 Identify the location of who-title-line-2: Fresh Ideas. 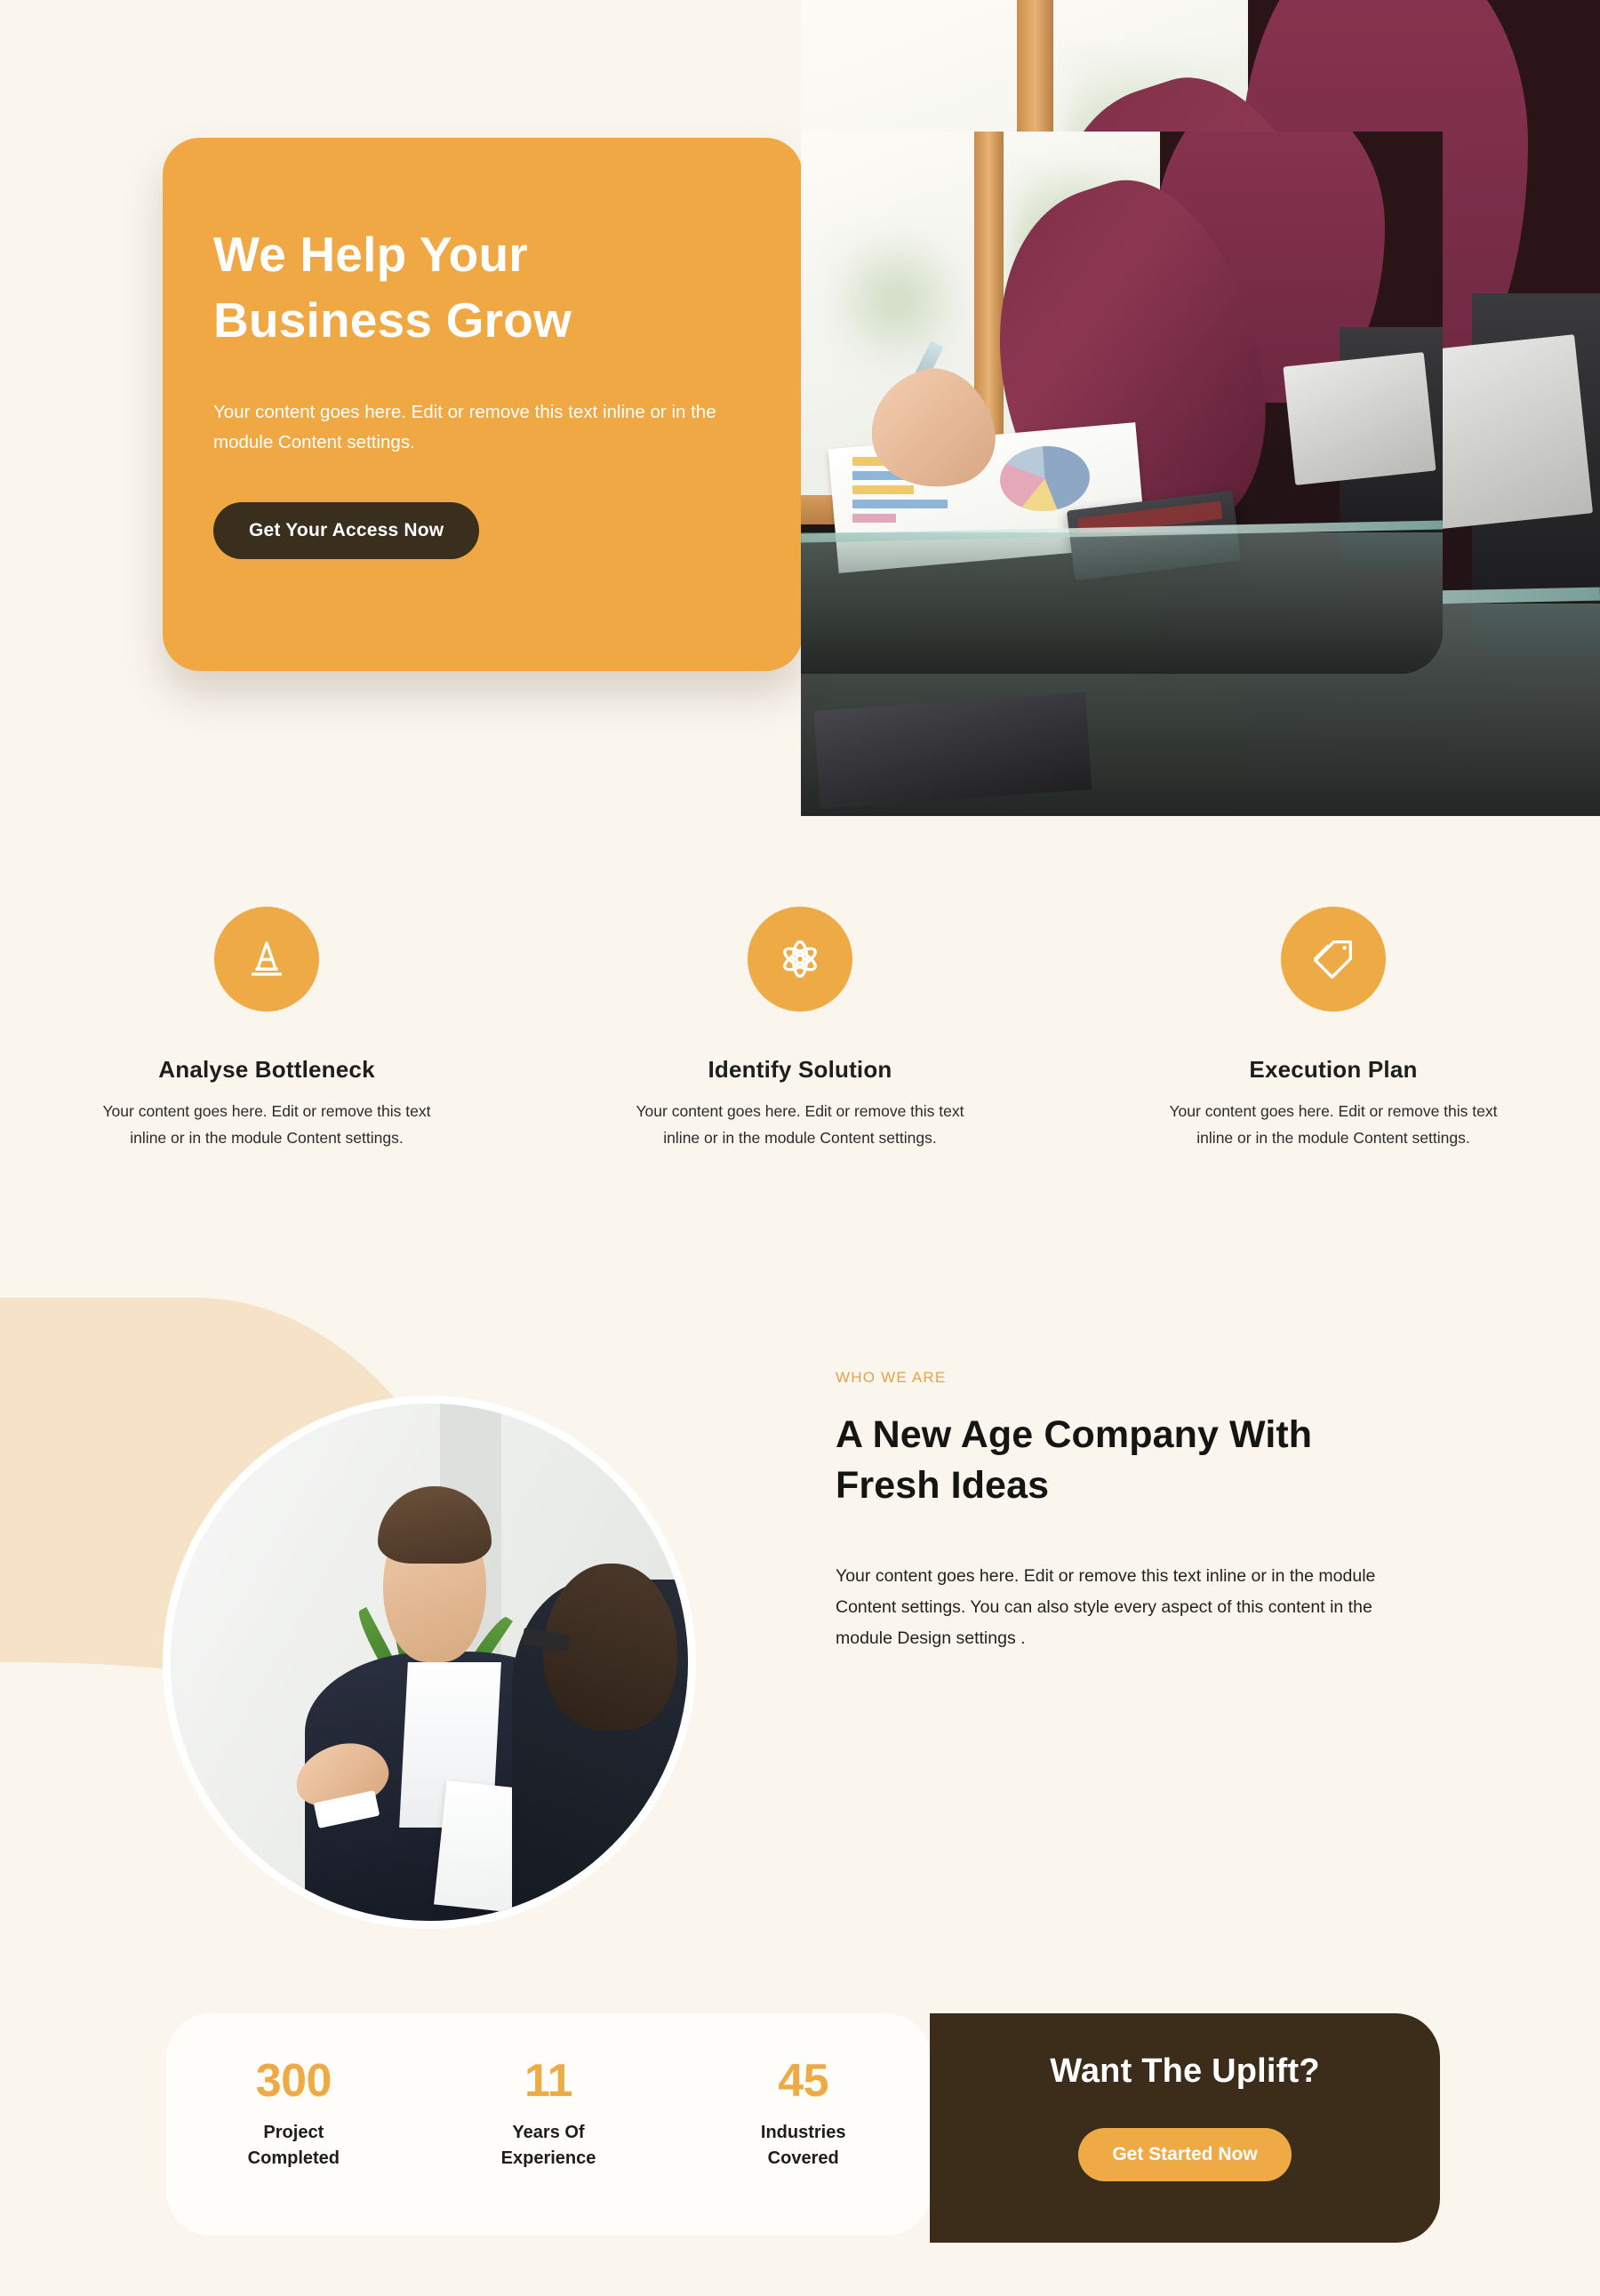
(943, 1486).